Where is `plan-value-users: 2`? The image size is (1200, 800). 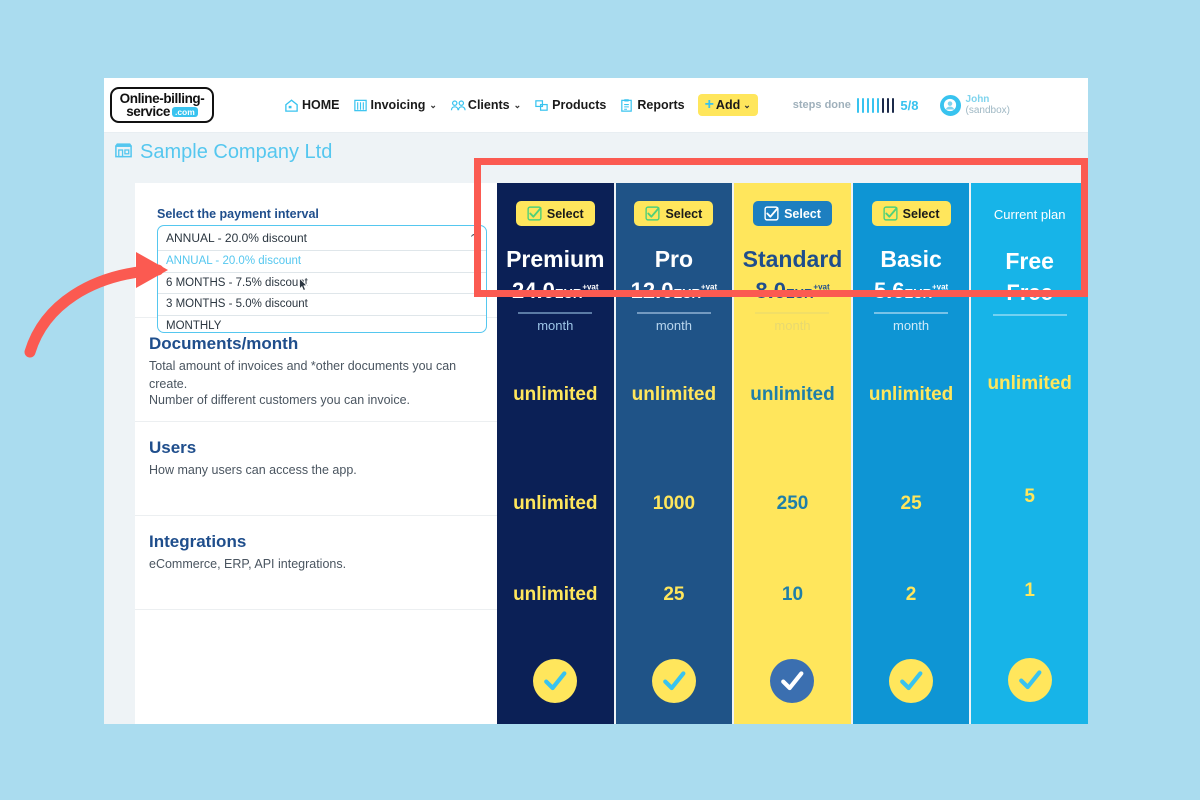
plan-value-users: 2 is located at coordinates (911, 594).